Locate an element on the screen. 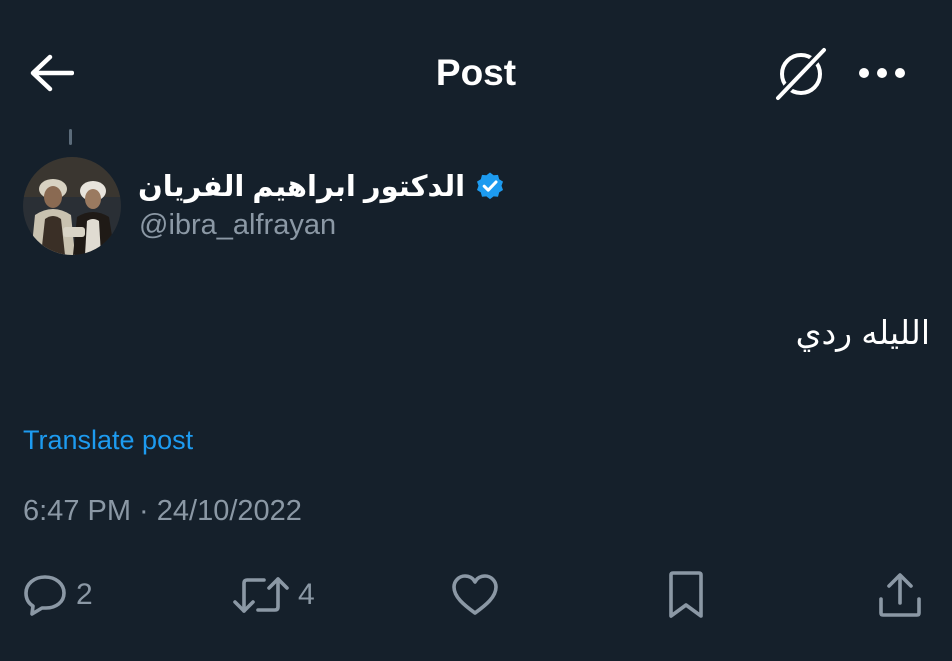 The image size is (952, 661). author-name-row: الدكتور ابراهيم الفريان is located at coordinates (321, 186).